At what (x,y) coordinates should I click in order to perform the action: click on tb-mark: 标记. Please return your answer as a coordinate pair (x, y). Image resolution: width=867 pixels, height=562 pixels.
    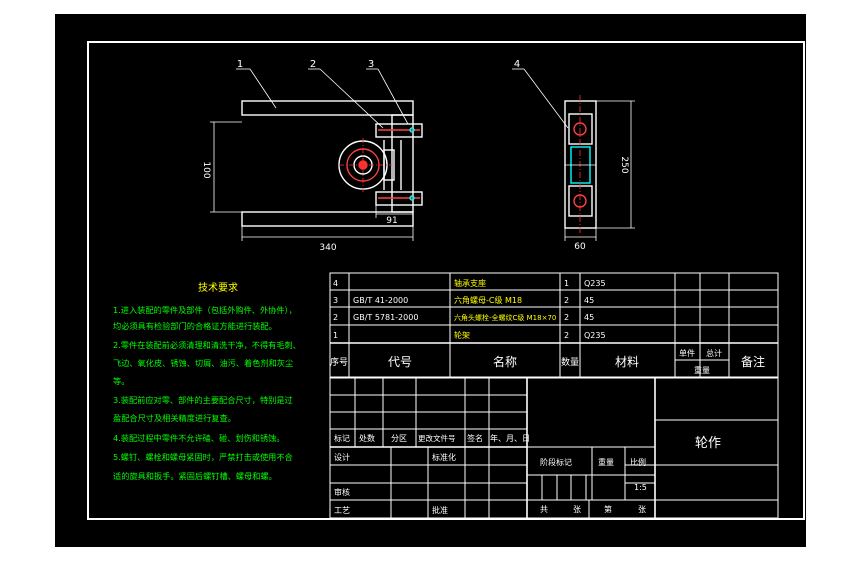
    Looking at the image, I should click on (342, 438).